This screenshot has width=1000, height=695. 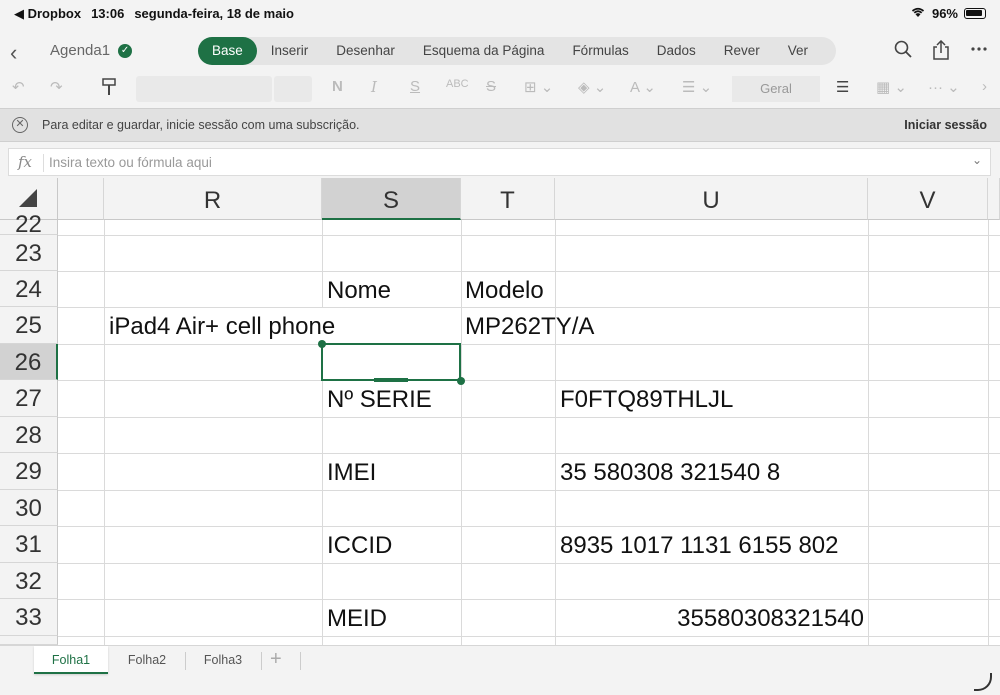 I want to click on strikethrough-icon: S, so click(x=491, y=86).